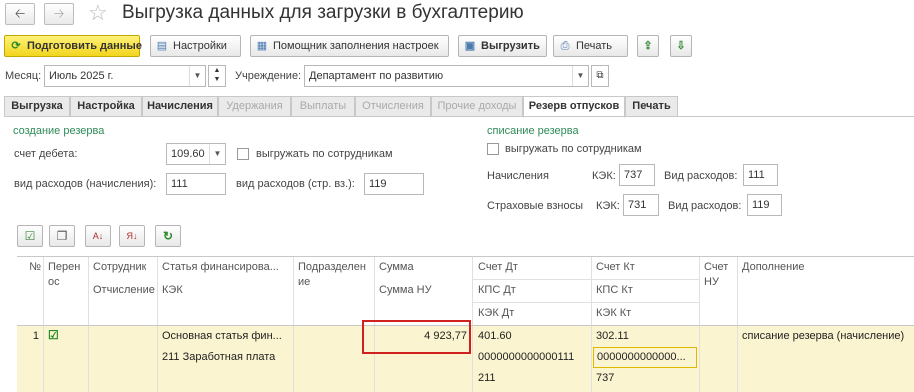 This screenshot has height=392, width=914. I want to click on row-extra: списание резерва (начисление), so click(827, 336).